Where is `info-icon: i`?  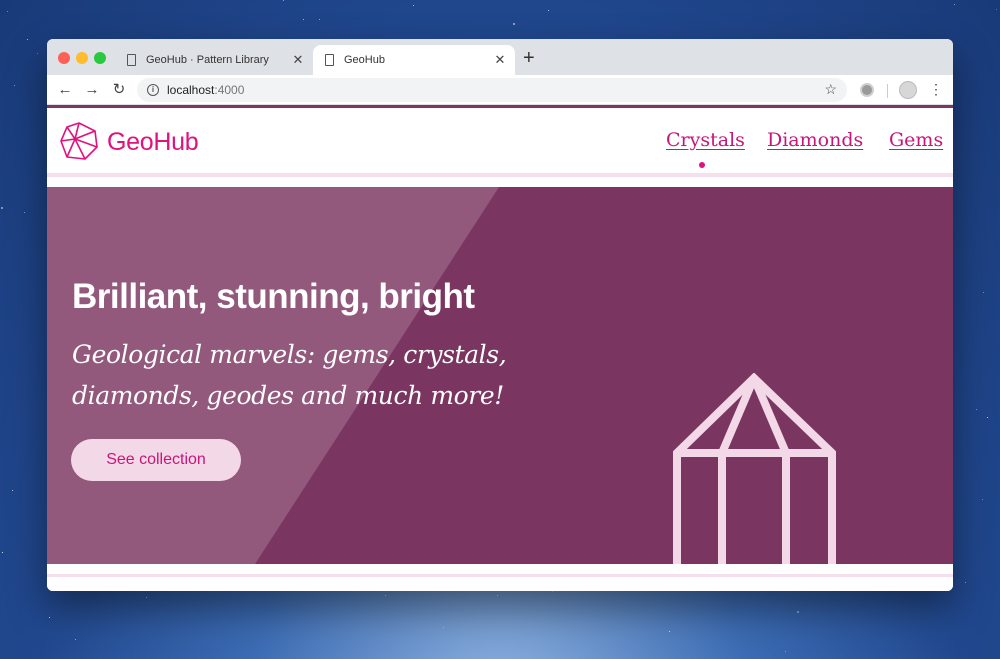 info-icon: i is located at coordinates (153, 90).